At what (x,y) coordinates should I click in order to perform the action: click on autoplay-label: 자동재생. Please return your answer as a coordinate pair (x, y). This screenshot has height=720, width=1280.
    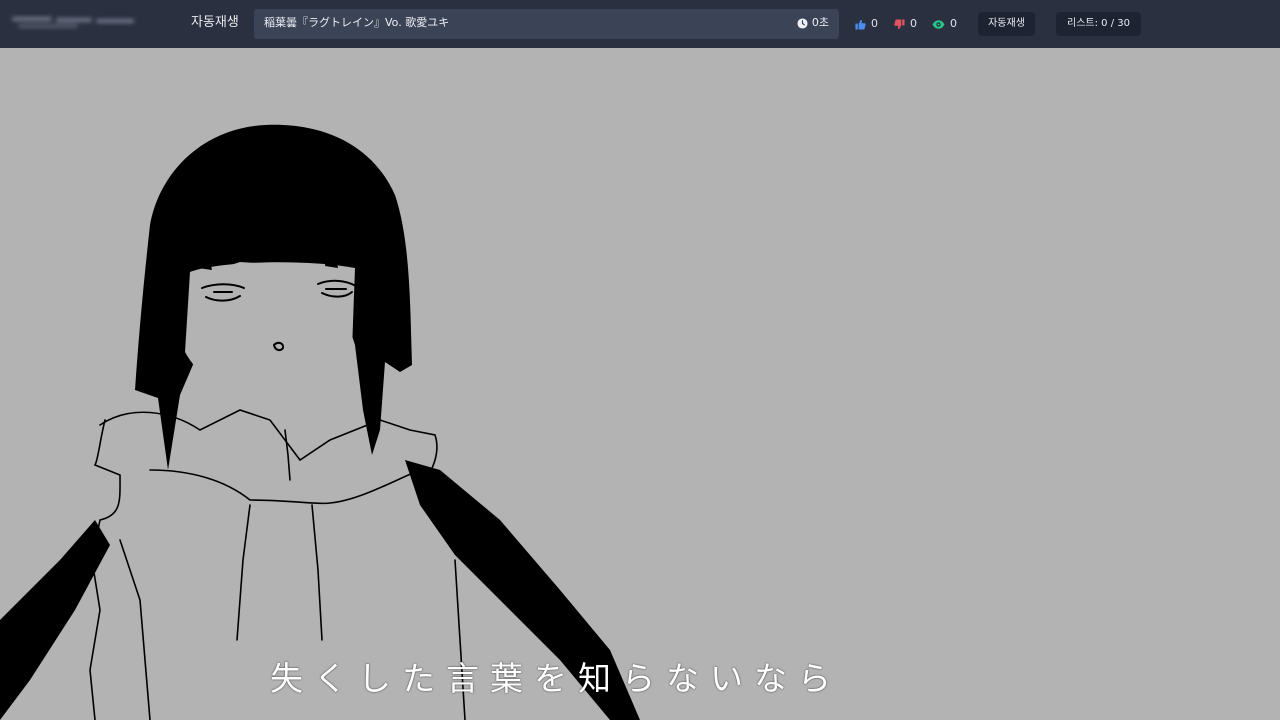
    Looking at the image, I should click on (215, 23).